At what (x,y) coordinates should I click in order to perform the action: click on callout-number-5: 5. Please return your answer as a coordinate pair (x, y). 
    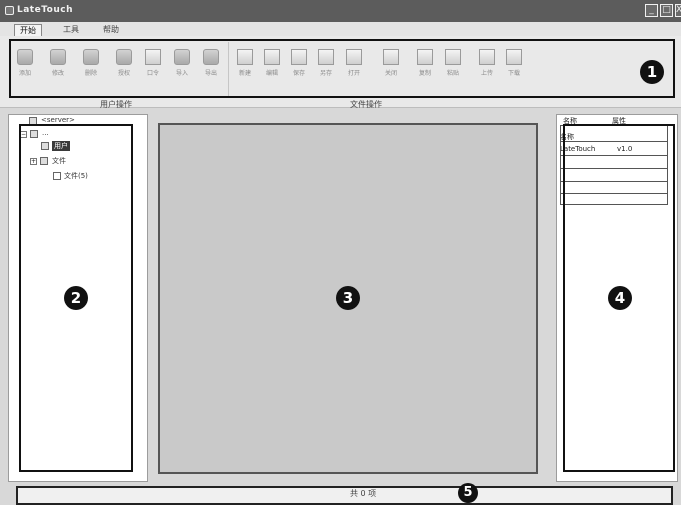
    Looking at the image, I should click on (468, 493).